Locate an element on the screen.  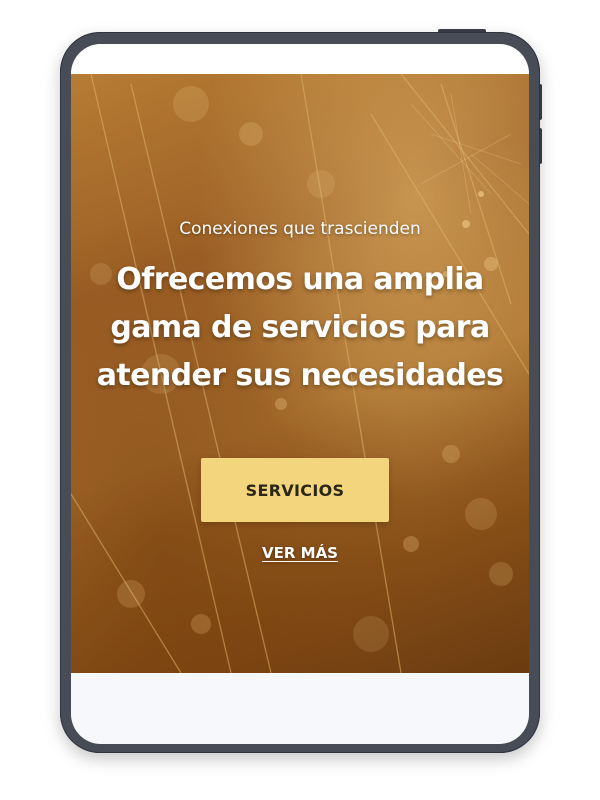
hero-tagline: Conexiones que trascienden is located at coordinates (300, 229).